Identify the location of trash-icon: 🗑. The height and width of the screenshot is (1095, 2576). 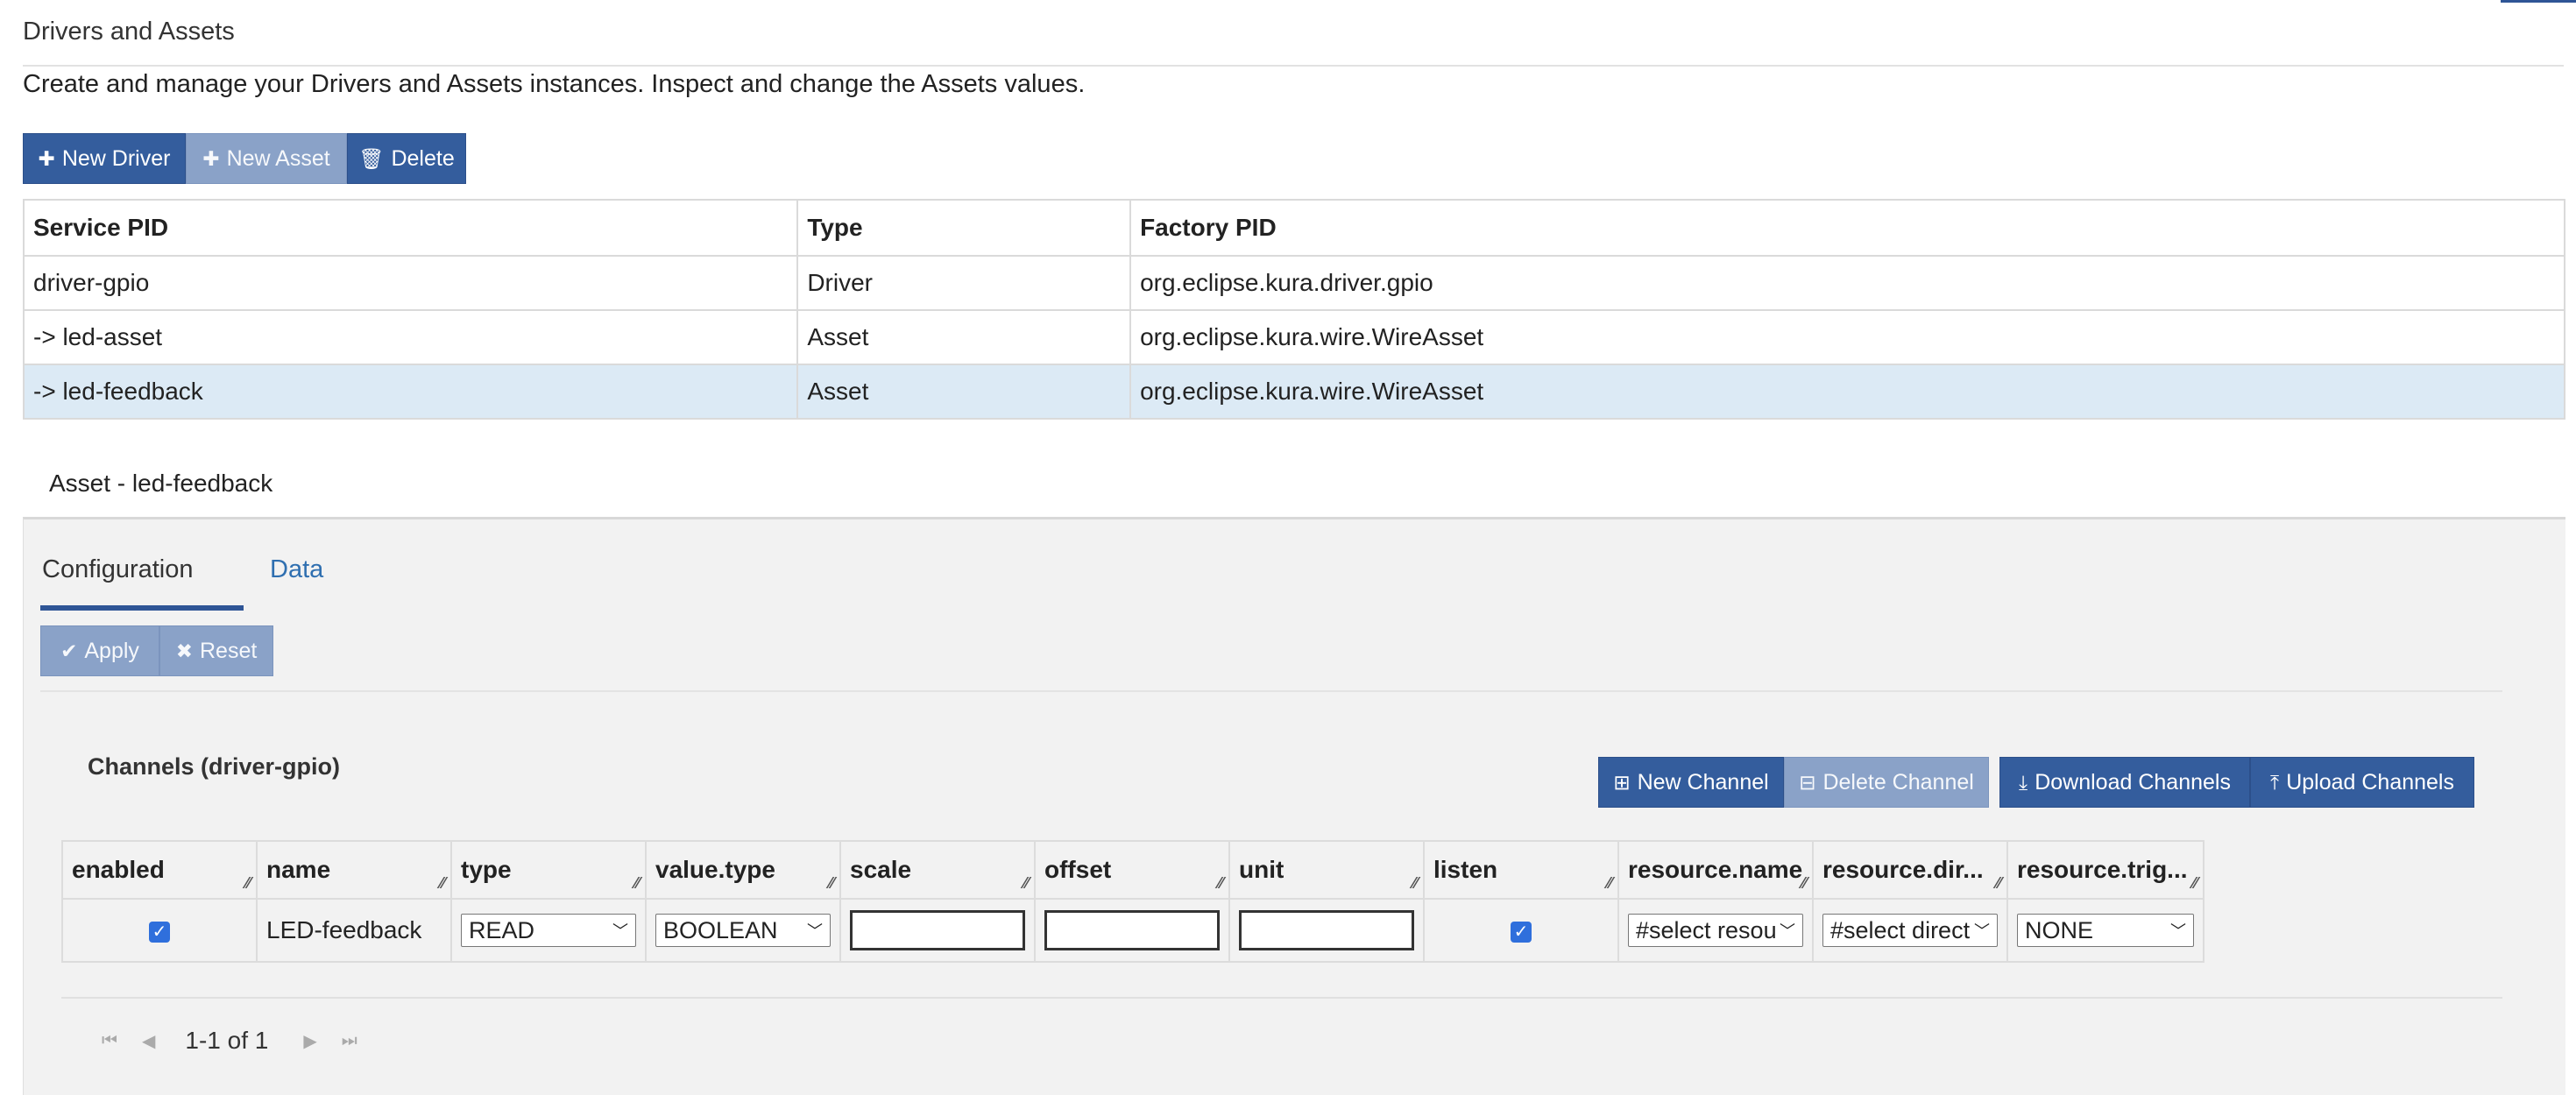
(371, 158).